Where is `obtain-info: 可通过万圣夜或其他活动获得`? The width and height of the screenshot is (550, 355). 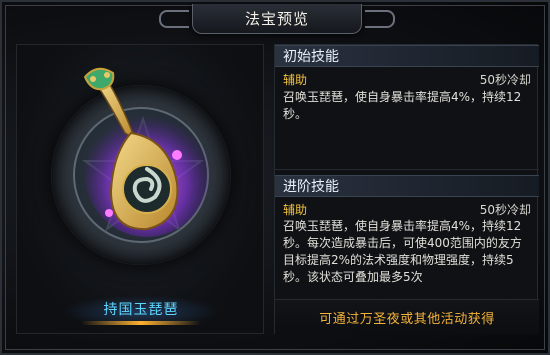 obtain-info: 可通过万圣夜或其他活动获得 is located at coordinates (407, 317).